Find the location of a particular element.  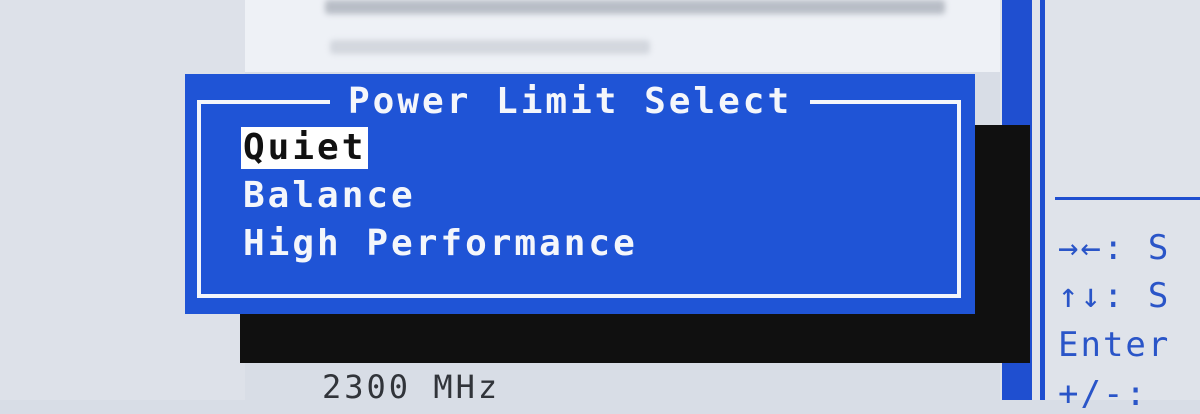

dialog-title: Power Limit Select is located at coordinates (570, 102).